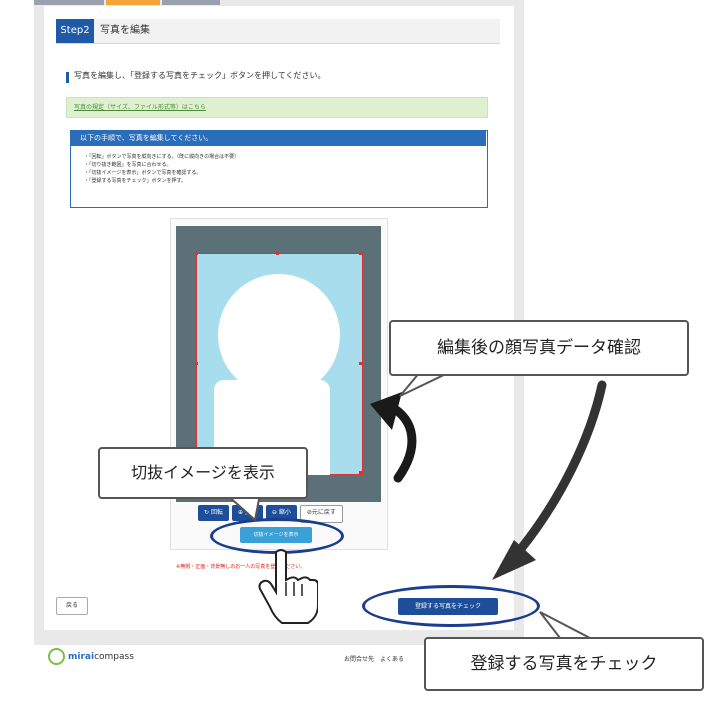 The width and height of the screenshot is (718, 711). What do you see at coordinates (203, 473) in the screenshot?
I see `callout-preview: 切抜イメージを表示` at bounding box center [203, 473].